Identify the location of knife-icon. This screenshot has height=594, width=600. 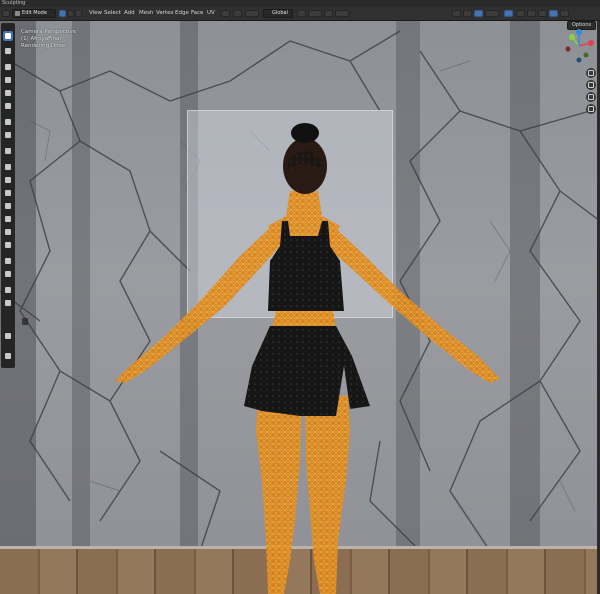
(8, 219).